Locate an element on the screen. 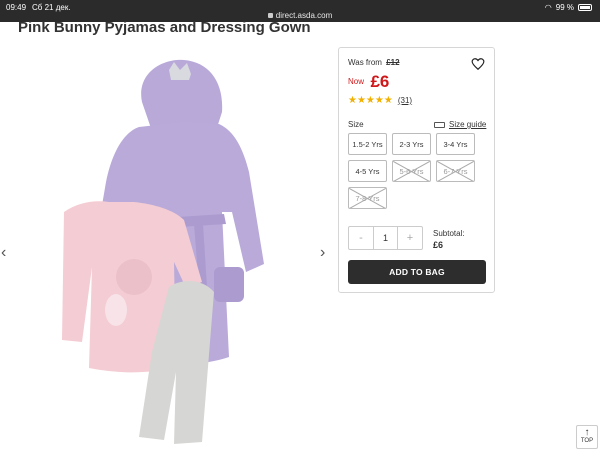  previous-image-chevron-icon: ‹ is located at coordinates (6, 253).